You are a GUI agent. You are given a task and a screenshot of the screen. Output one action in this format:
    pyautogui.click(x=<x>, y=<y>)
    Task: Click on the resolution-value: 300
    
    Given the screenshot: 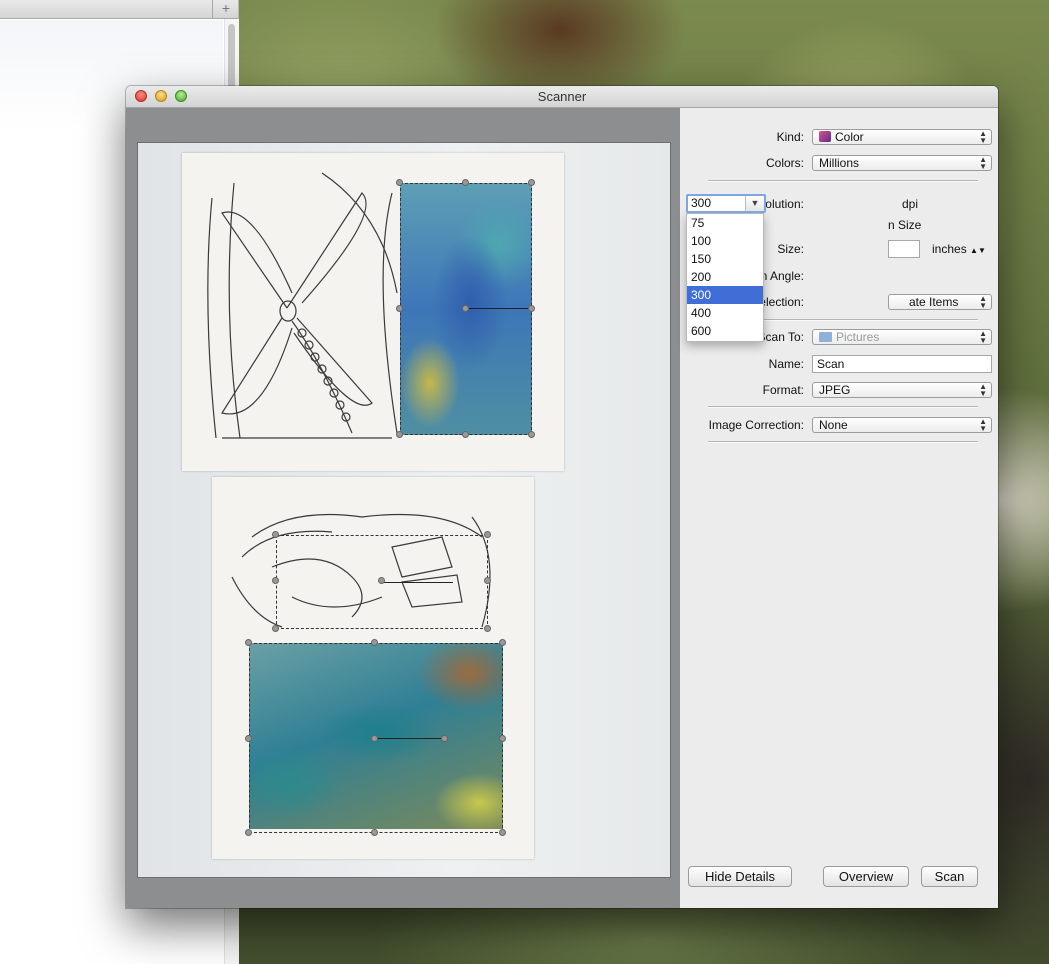 What is the action you would take?
    pyautogui.click(x=701, y=203)
    